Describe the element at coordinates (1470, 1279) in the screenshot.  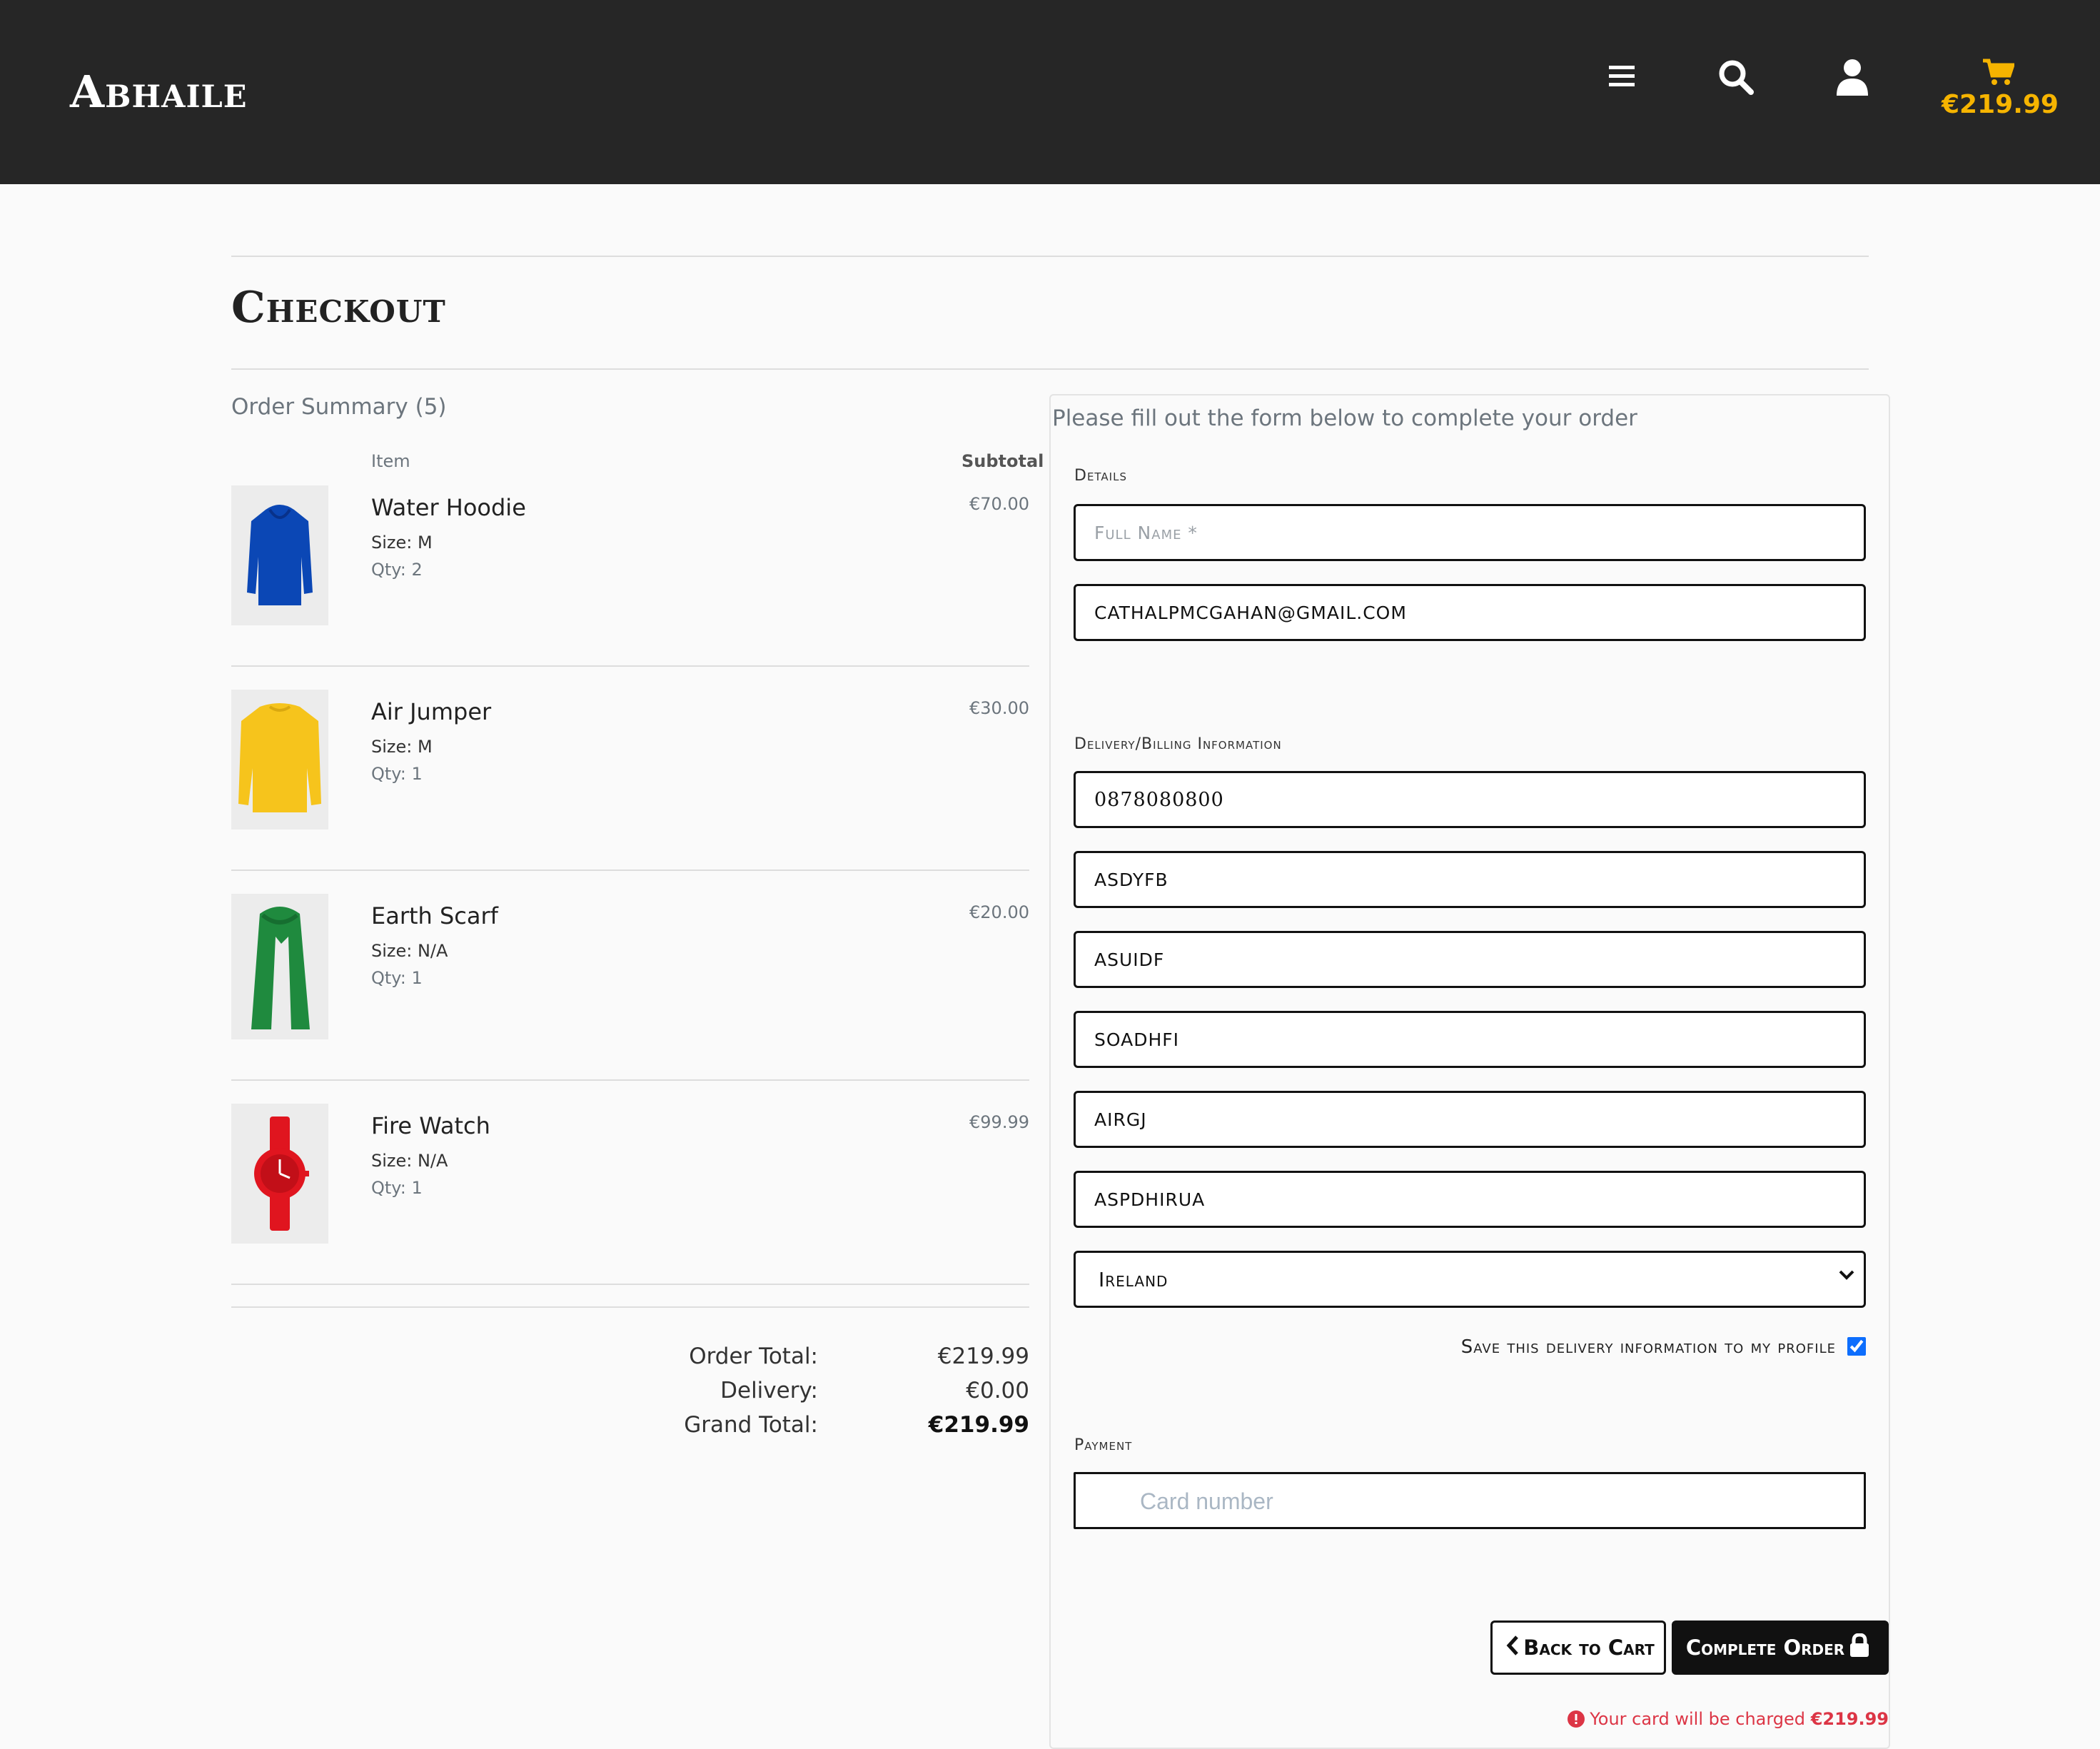
I see `country-select: Ireland` at that location.